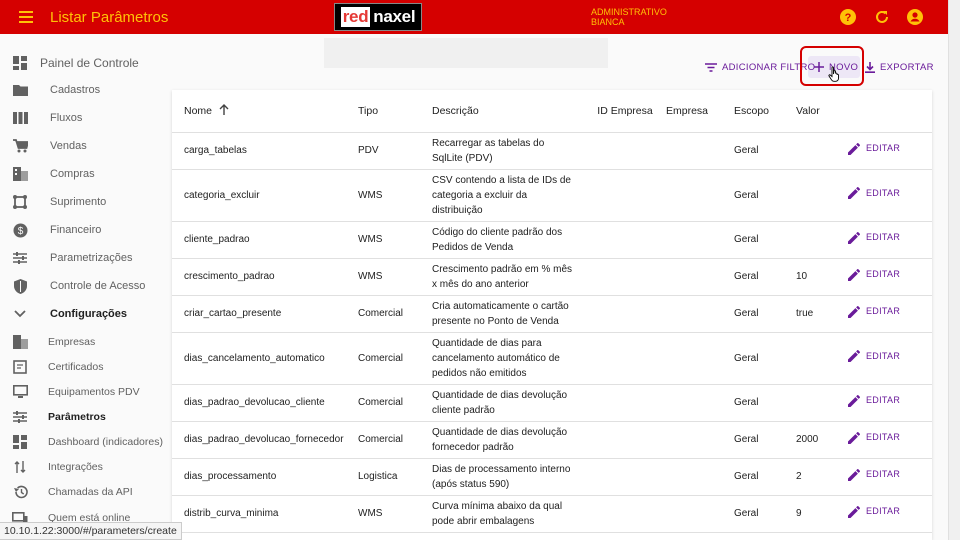  Describe the element at coordinates (85, 417) in the screenshot. I see `sidebar-item-parametros: Parâmetros` at that location.